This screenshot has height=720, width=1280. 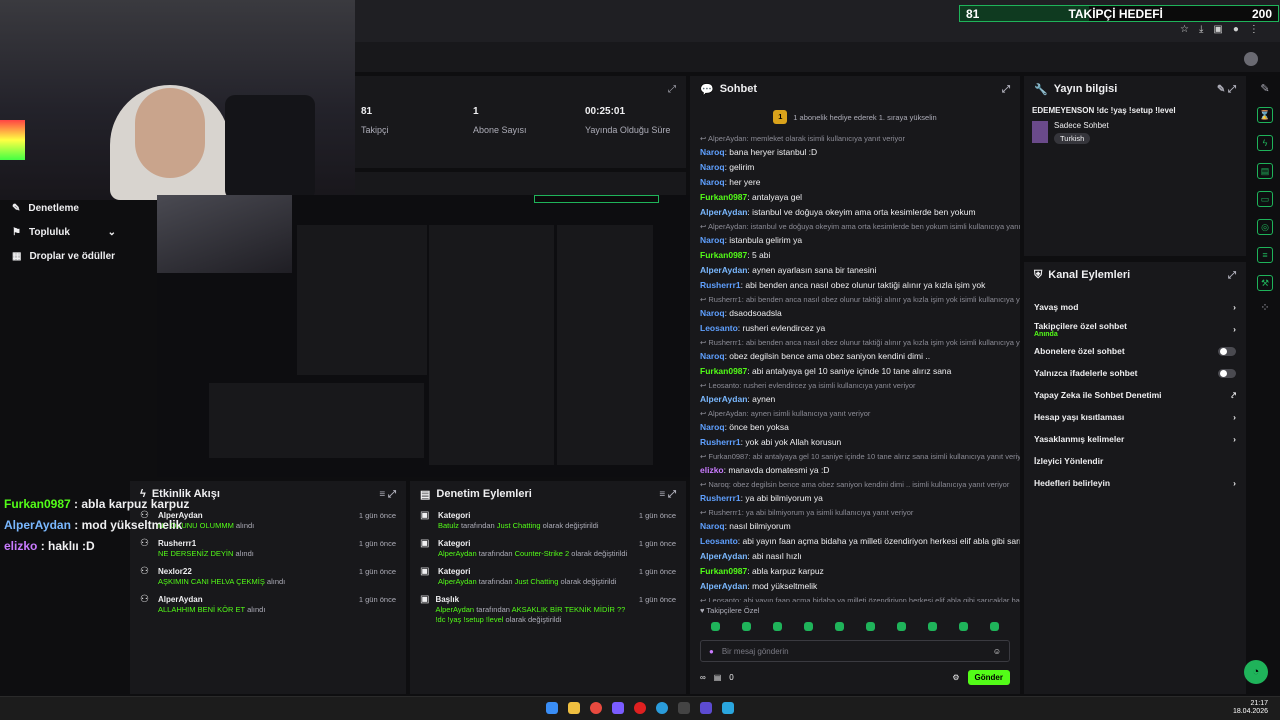 I want to click on rail-doc-icon: ▤, so click(x=1265, y=171).